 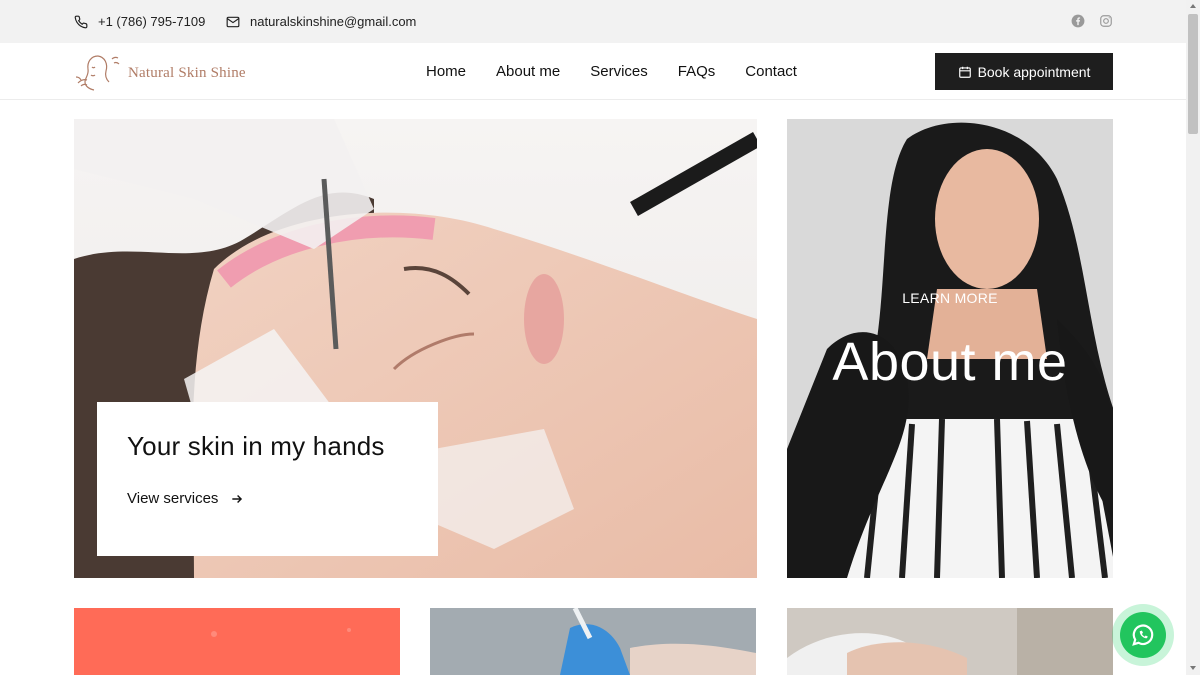 What do you see at coordinates (619, 71) in the screenshot?
I see `nav-services: Services` at bounding box center [619, 71].